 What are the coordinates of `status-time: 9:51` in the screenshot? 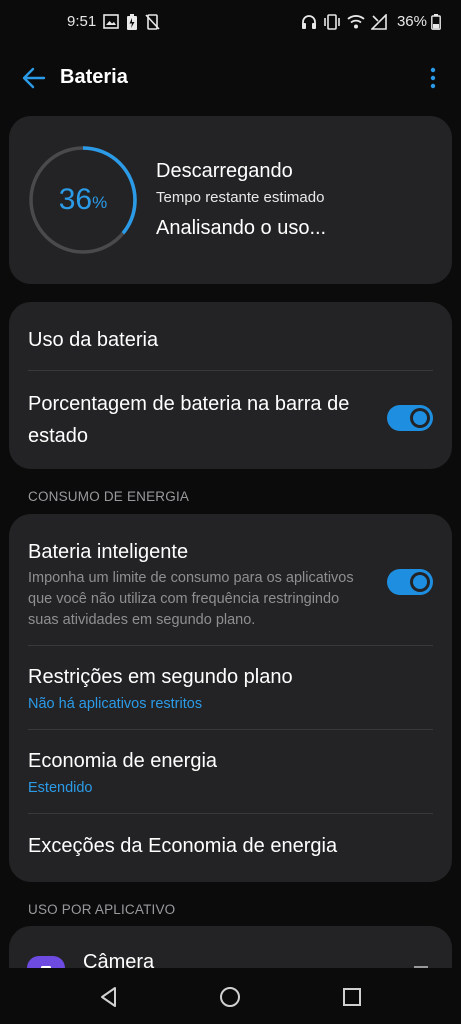 It's located at (82, 21).